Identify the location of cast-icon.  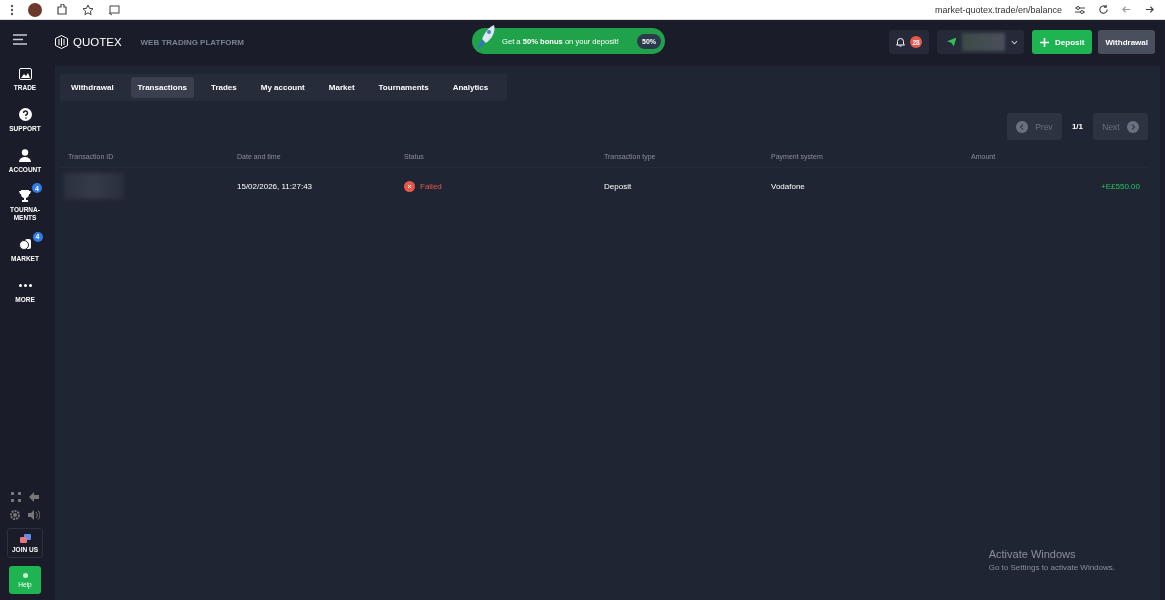
(114, 9).